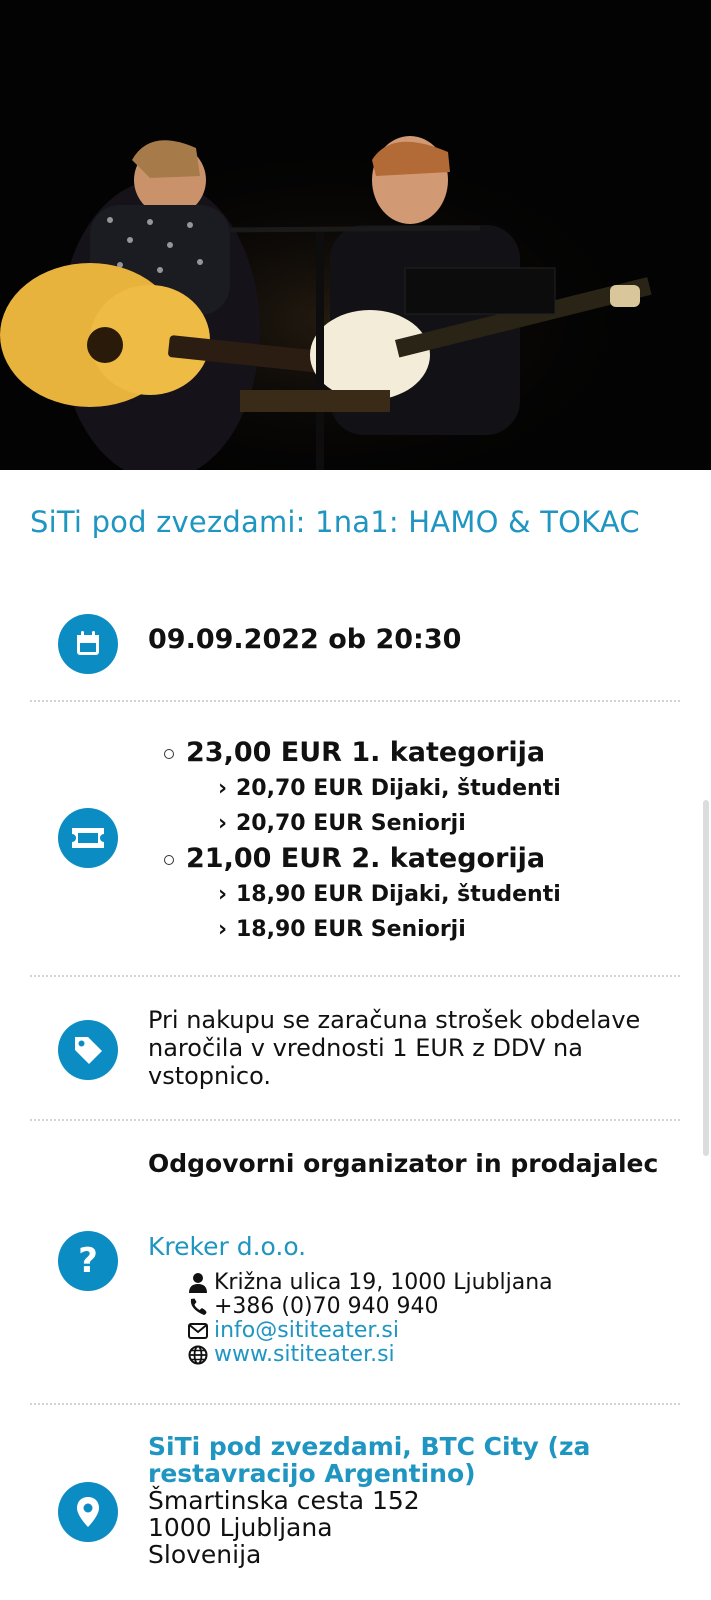  Describe the element at coordinates (335, 522) in the screenshot. I see `event-title: SiTi pod zvezdami: 1na1: HAMO & TOKAC` at that location.